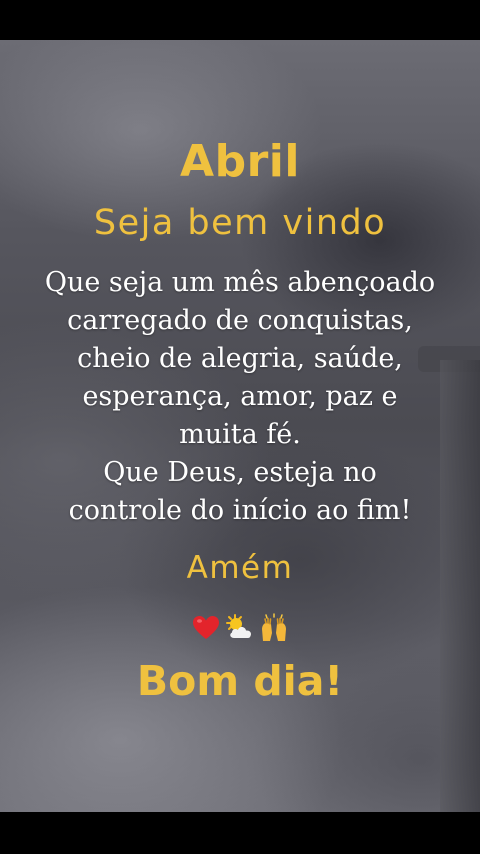  I want to click on welcome-subtitle: Seja bem vindo, so click(240, 223).